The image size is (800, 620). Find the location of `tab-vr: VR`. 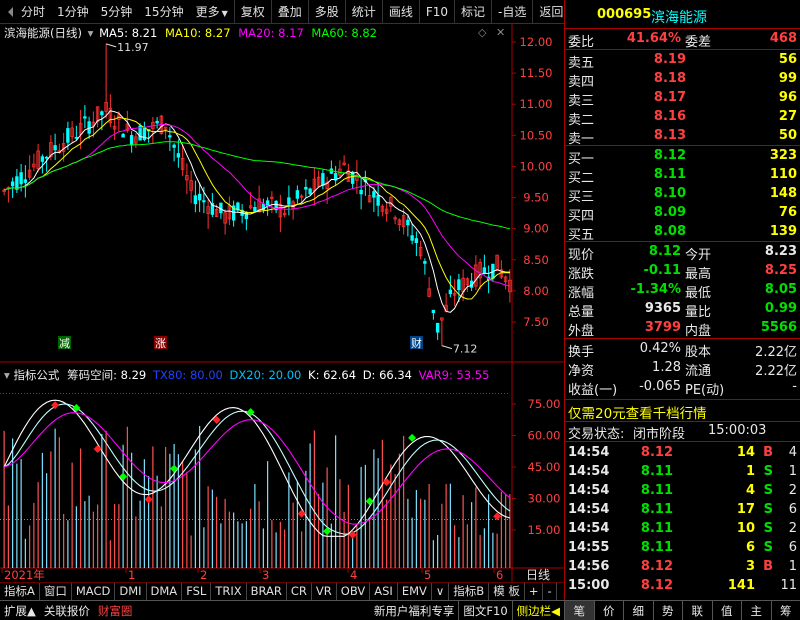

tab-vr: VR is located at coordinates (324, 591).